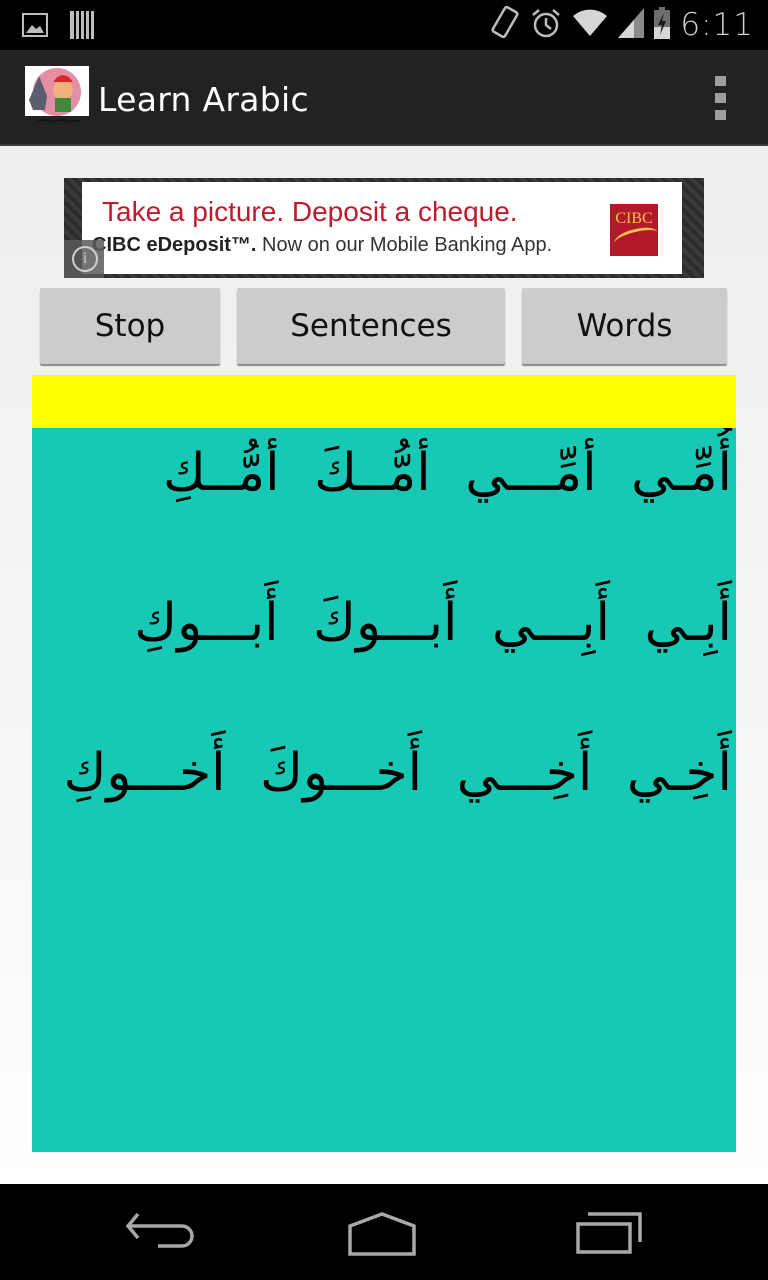  I want to click on overflow-menu-icon, so click(720, 81).